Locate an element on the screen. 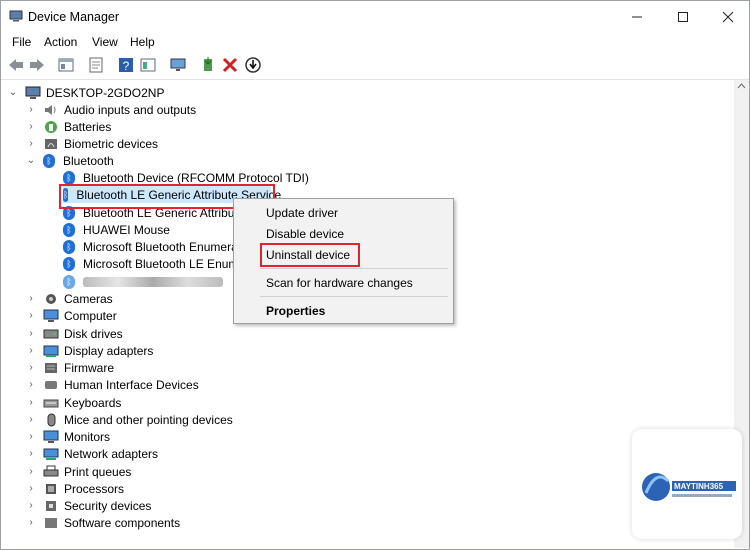 The width and height of the screenshot is (750, 550). monitor-icon is located at coordinates (51, 315).